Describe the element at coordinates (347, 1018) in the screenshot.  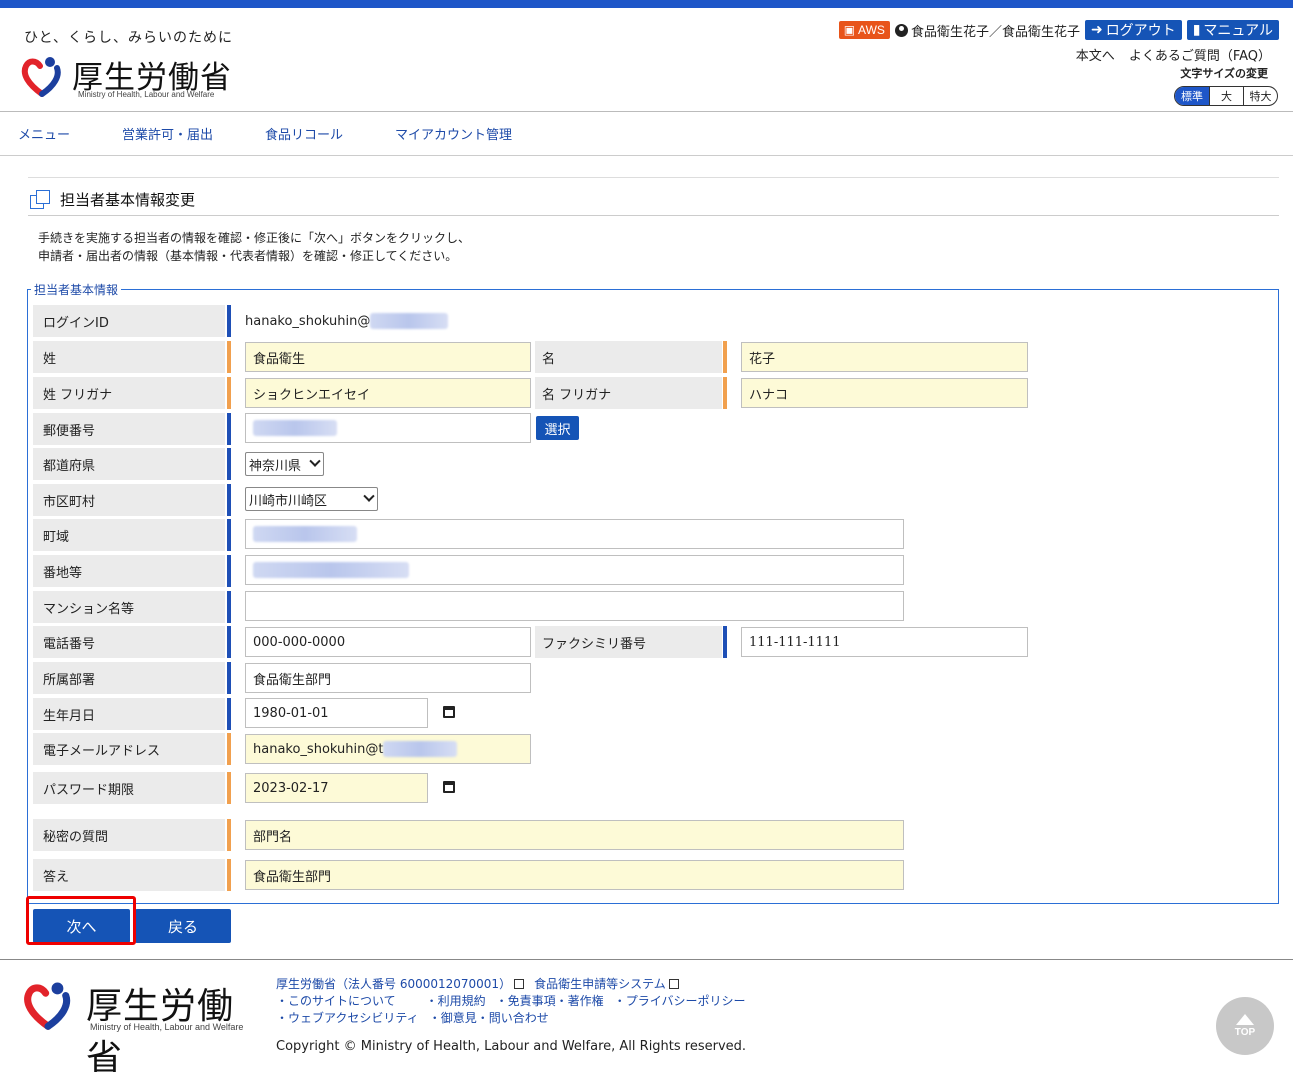
I see `footer-link-accessibility: ・ウェブアクセシビリティ` at that location.